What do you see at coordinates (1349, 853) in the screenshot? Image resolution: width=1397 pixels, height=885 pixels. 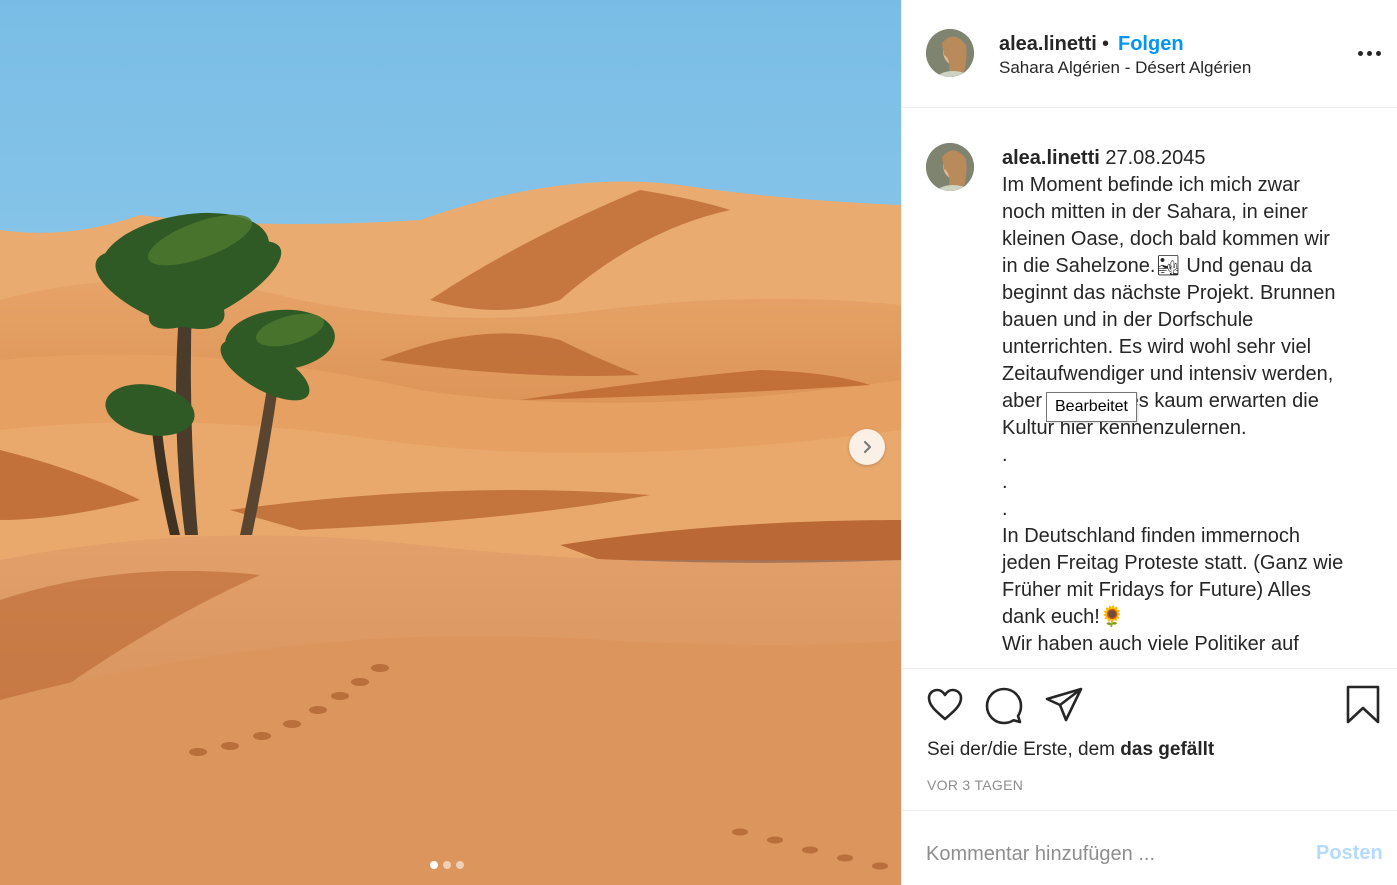 I see `post-comment-button: Posten` at bounding box center [1349, 853].